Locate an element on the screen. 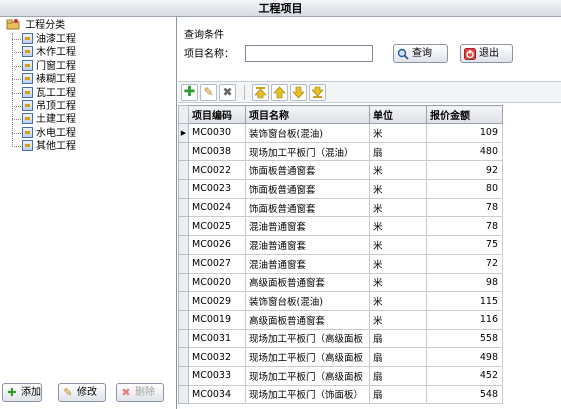 The width and height of the screenshot is (561, 409). tree-item: 吊顶工程 is located at coordinates (88, 106).